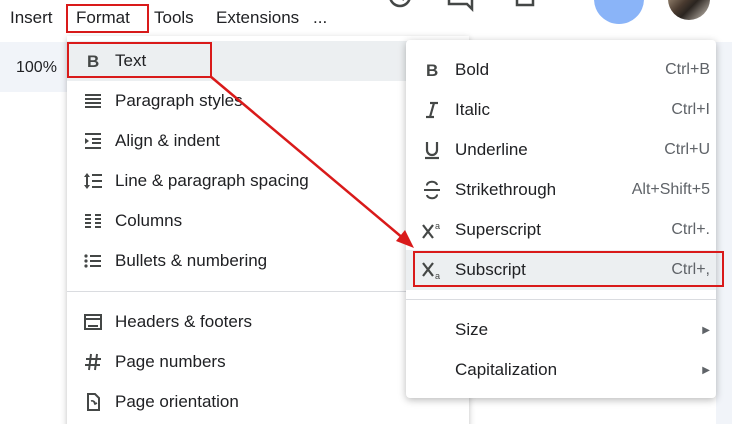 The image size is (732, 424). Describe the element at coordinates (472, 69) in the screenshot. I see `submenu-bold-label: Bold` at that location.